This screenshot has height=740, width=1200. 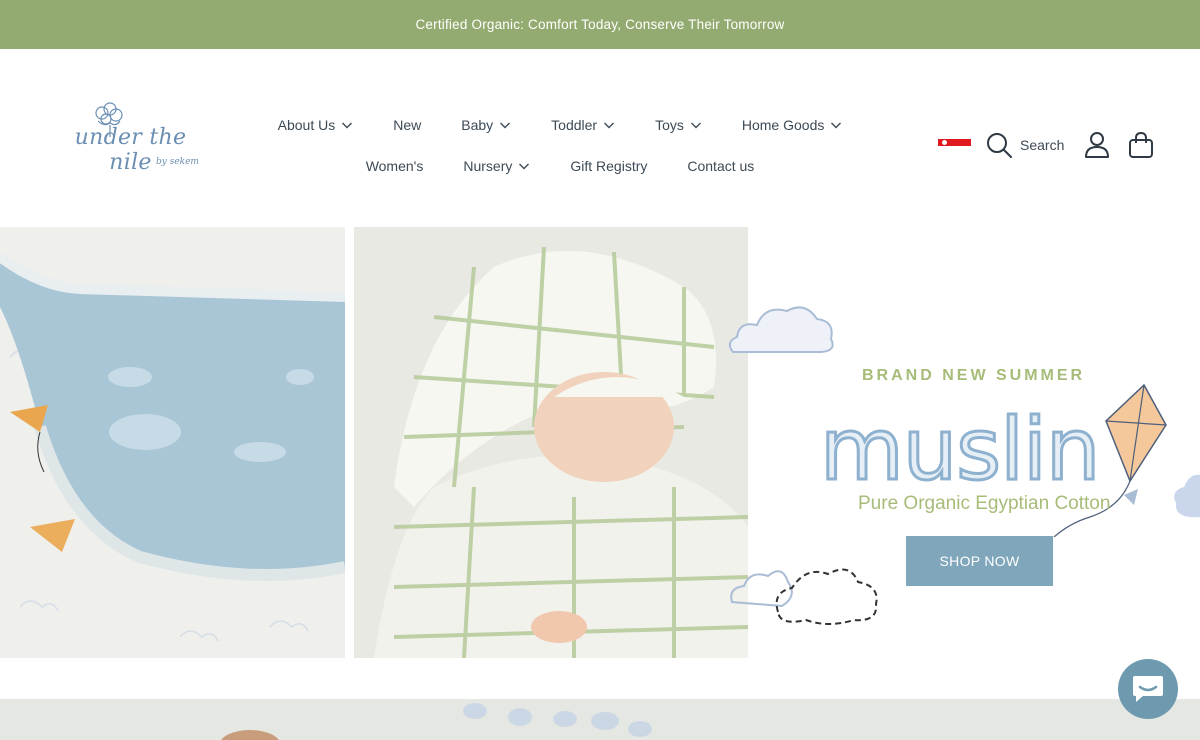 What do you see at coordinates (1042, 145) in the screenshot?
I see `search-label: Search` at bounding box center [1042, 145].